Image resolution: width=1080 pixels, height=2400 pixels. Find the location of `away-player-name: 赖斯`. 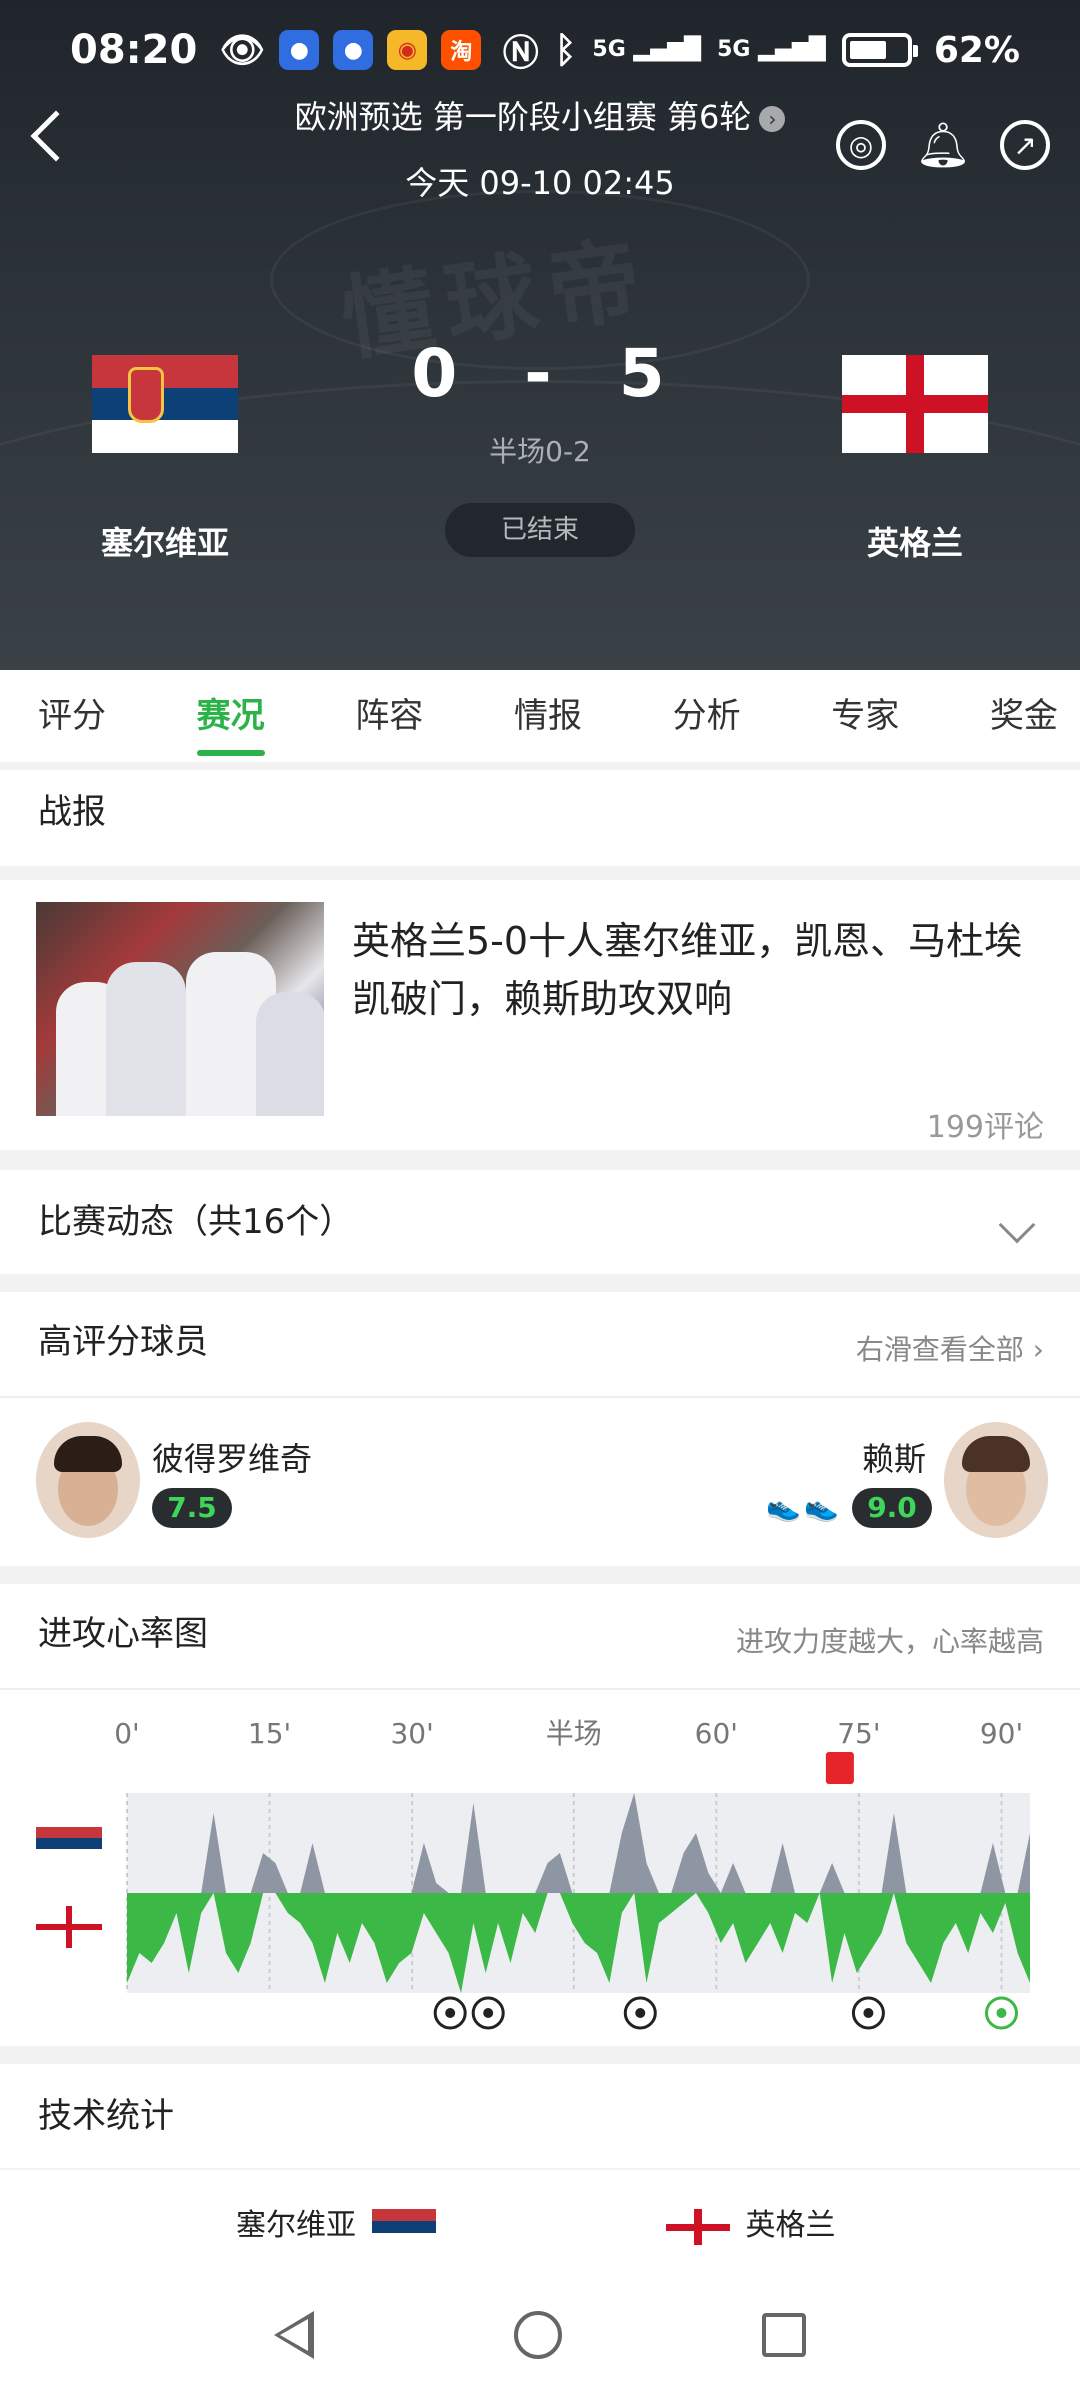

away-player-name: 赖斯 is located at coordinates (894, 1457).